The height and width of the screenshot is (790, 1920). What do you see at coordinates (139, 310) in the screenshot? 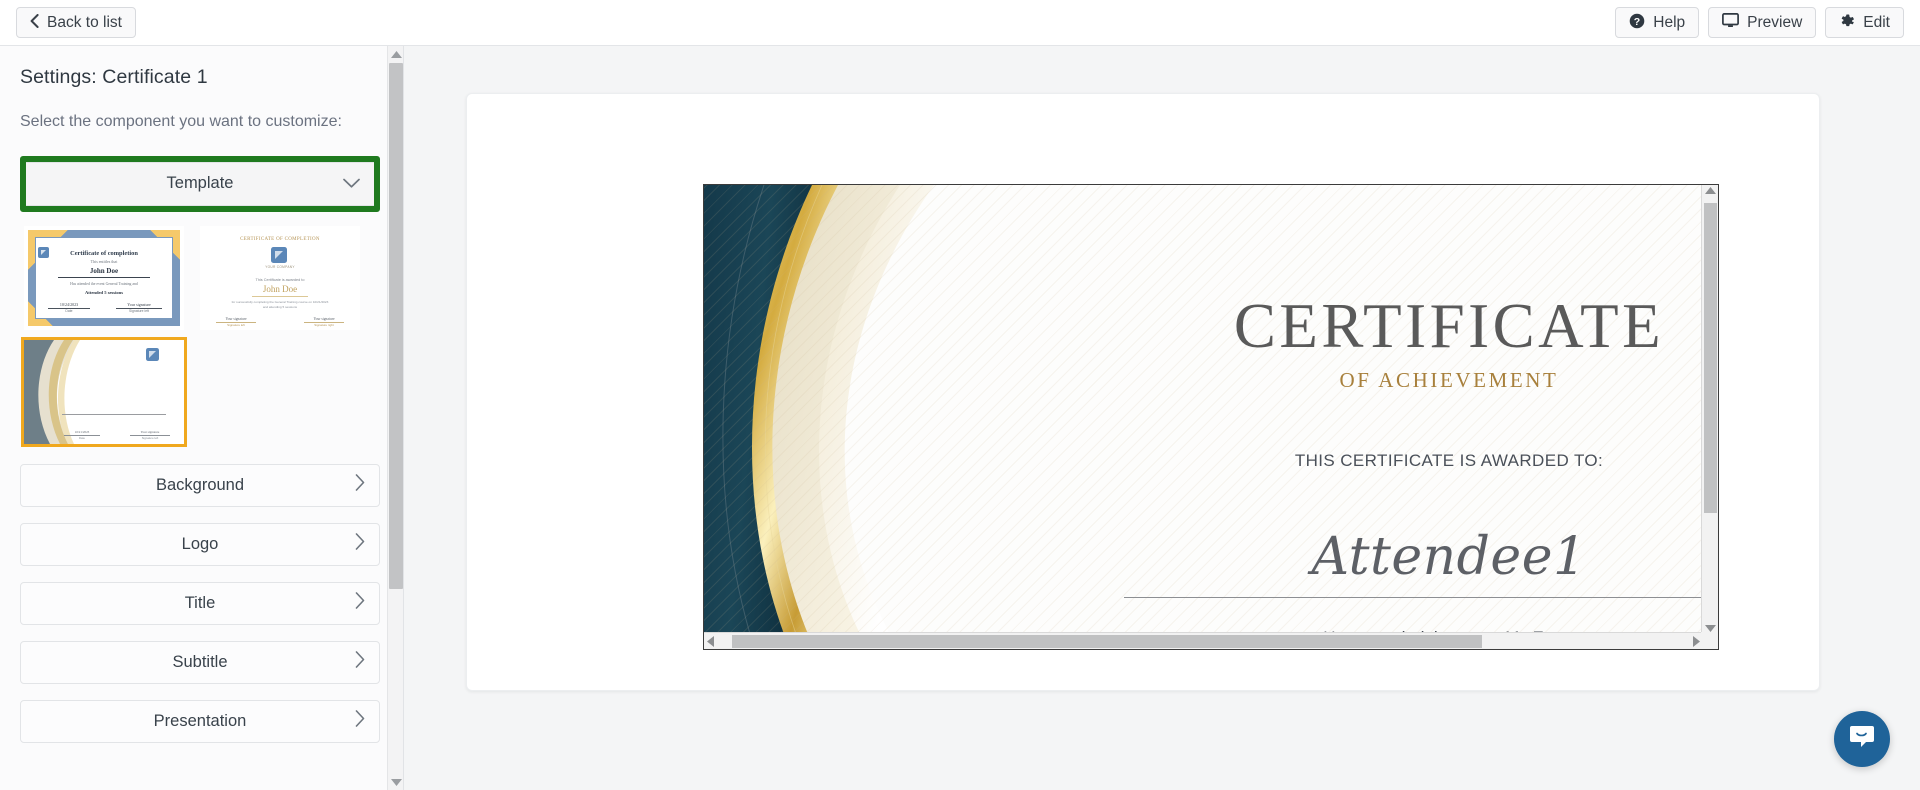
I see `thumb-1-sig-sub: Signature left` at bounding box center [139, 310].